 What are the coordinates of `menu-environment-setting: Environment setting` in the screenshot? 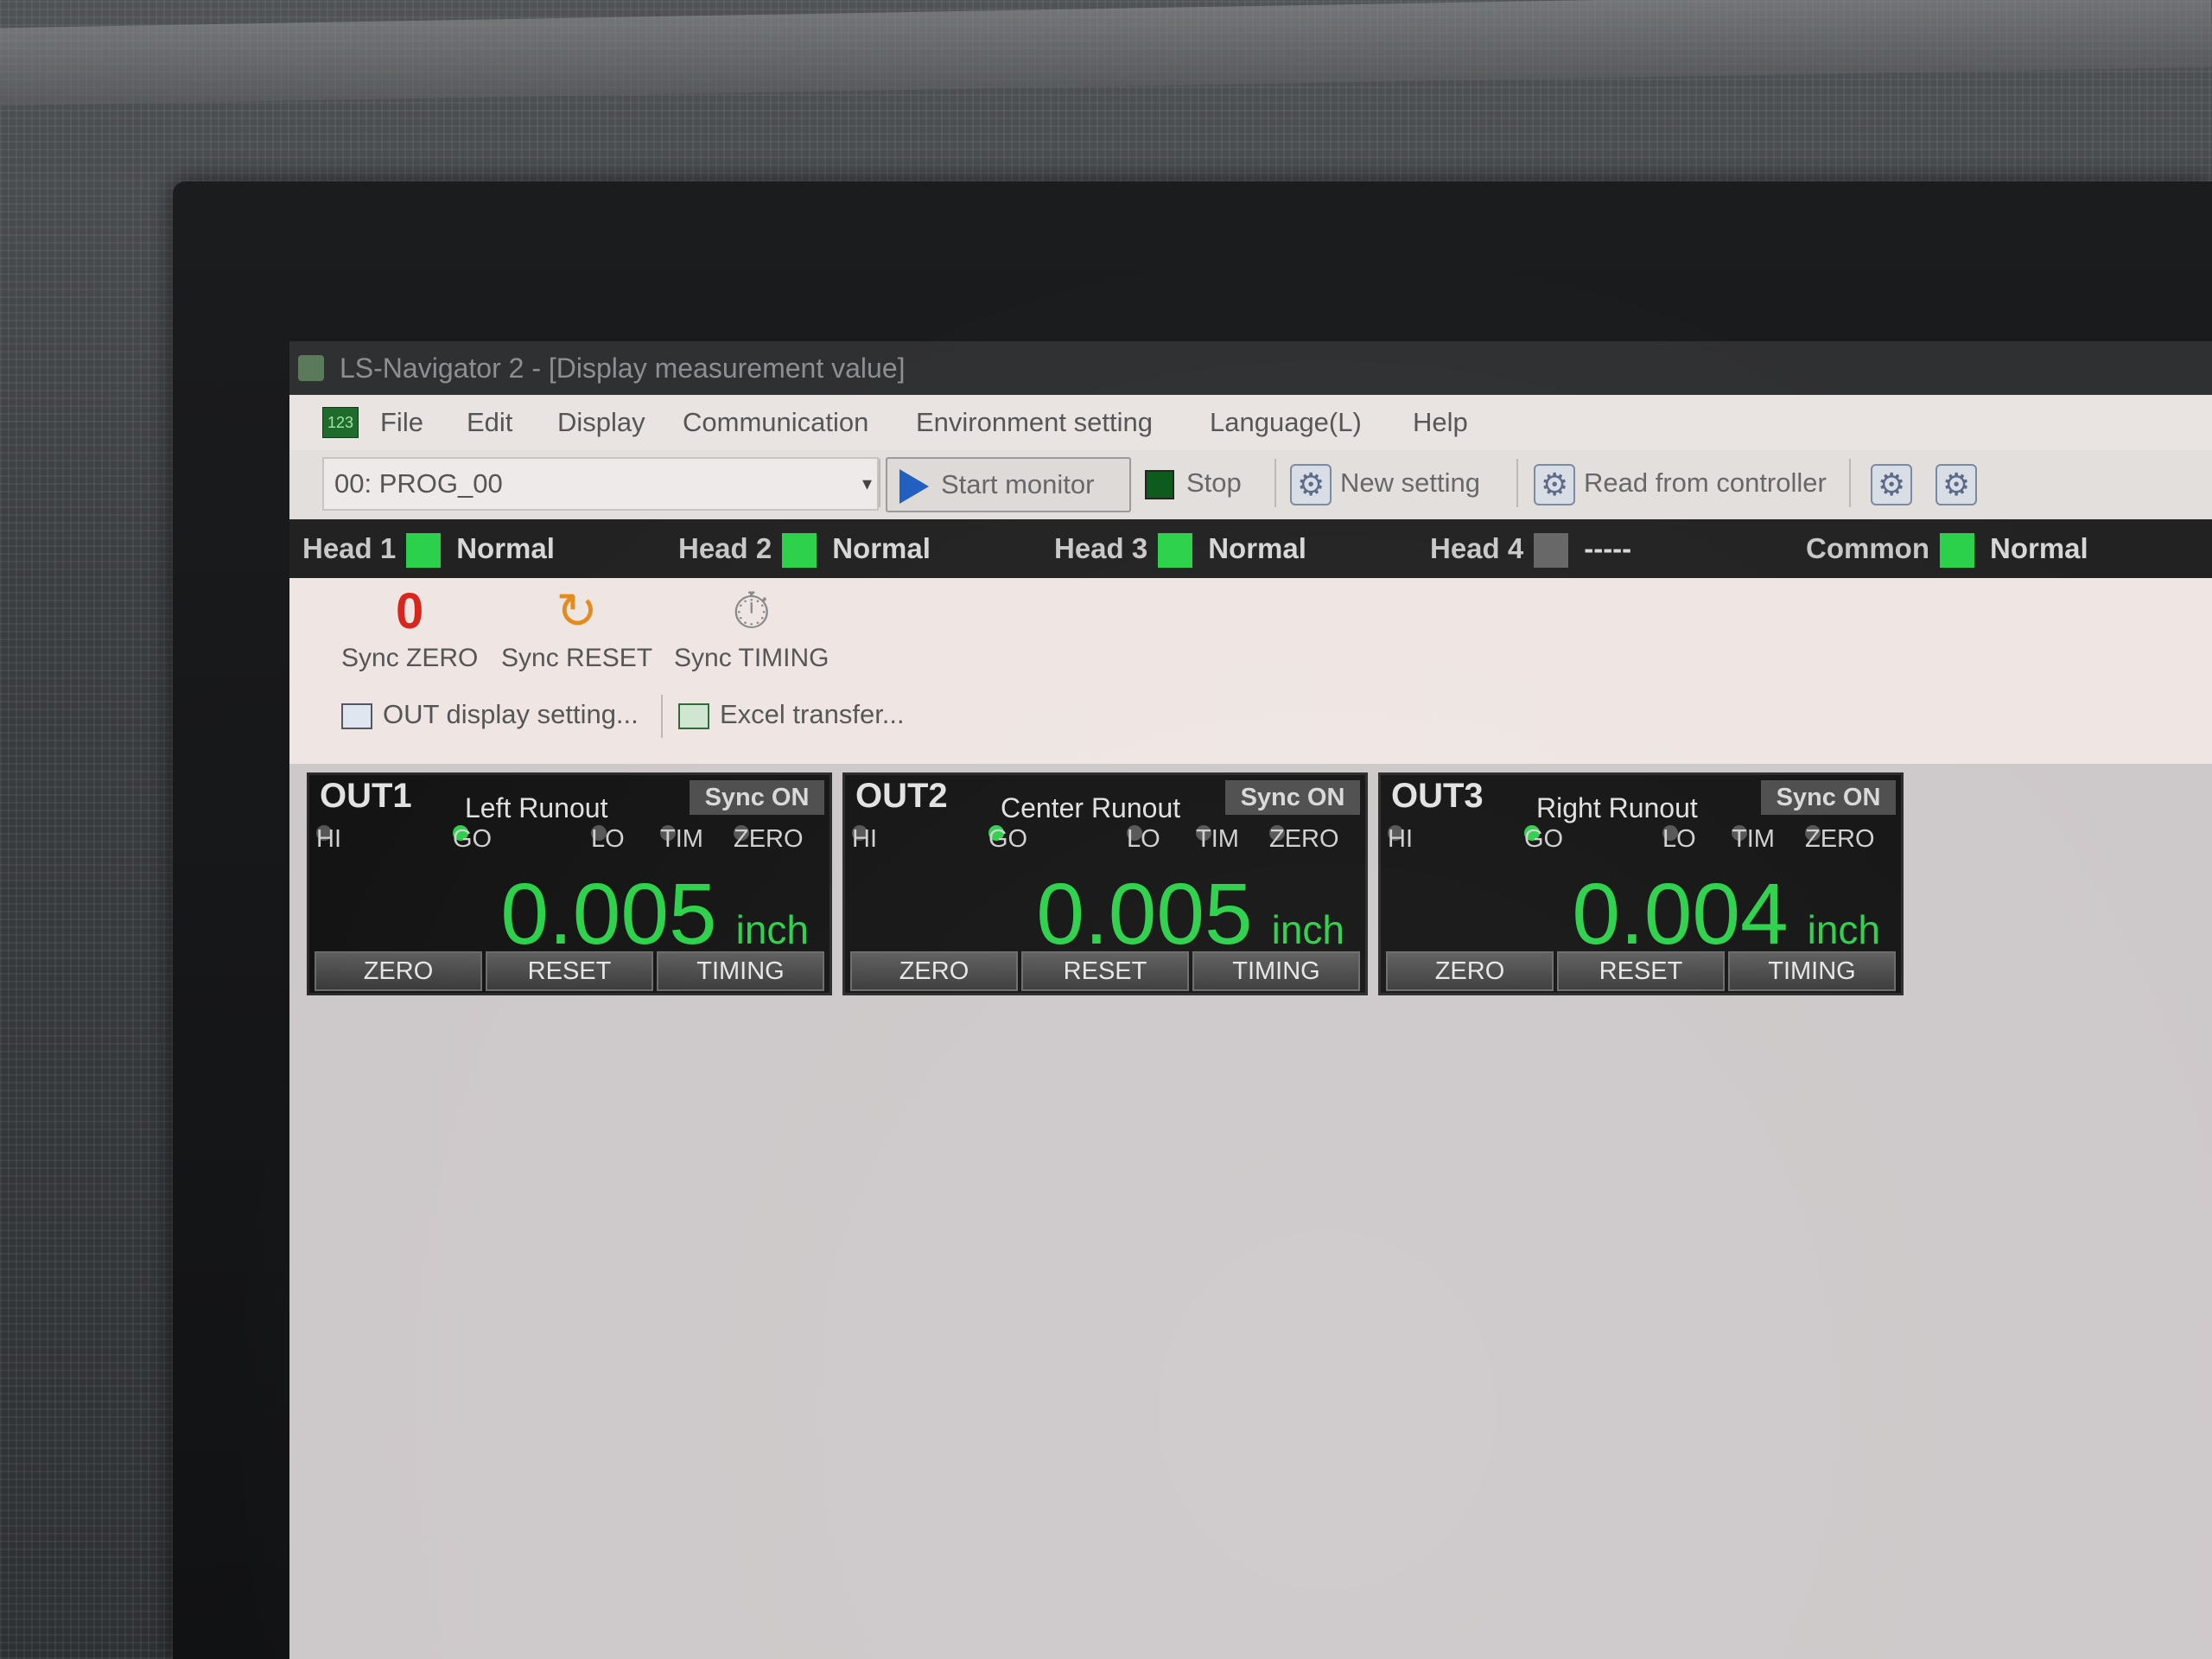 It's located at (1034, 422).